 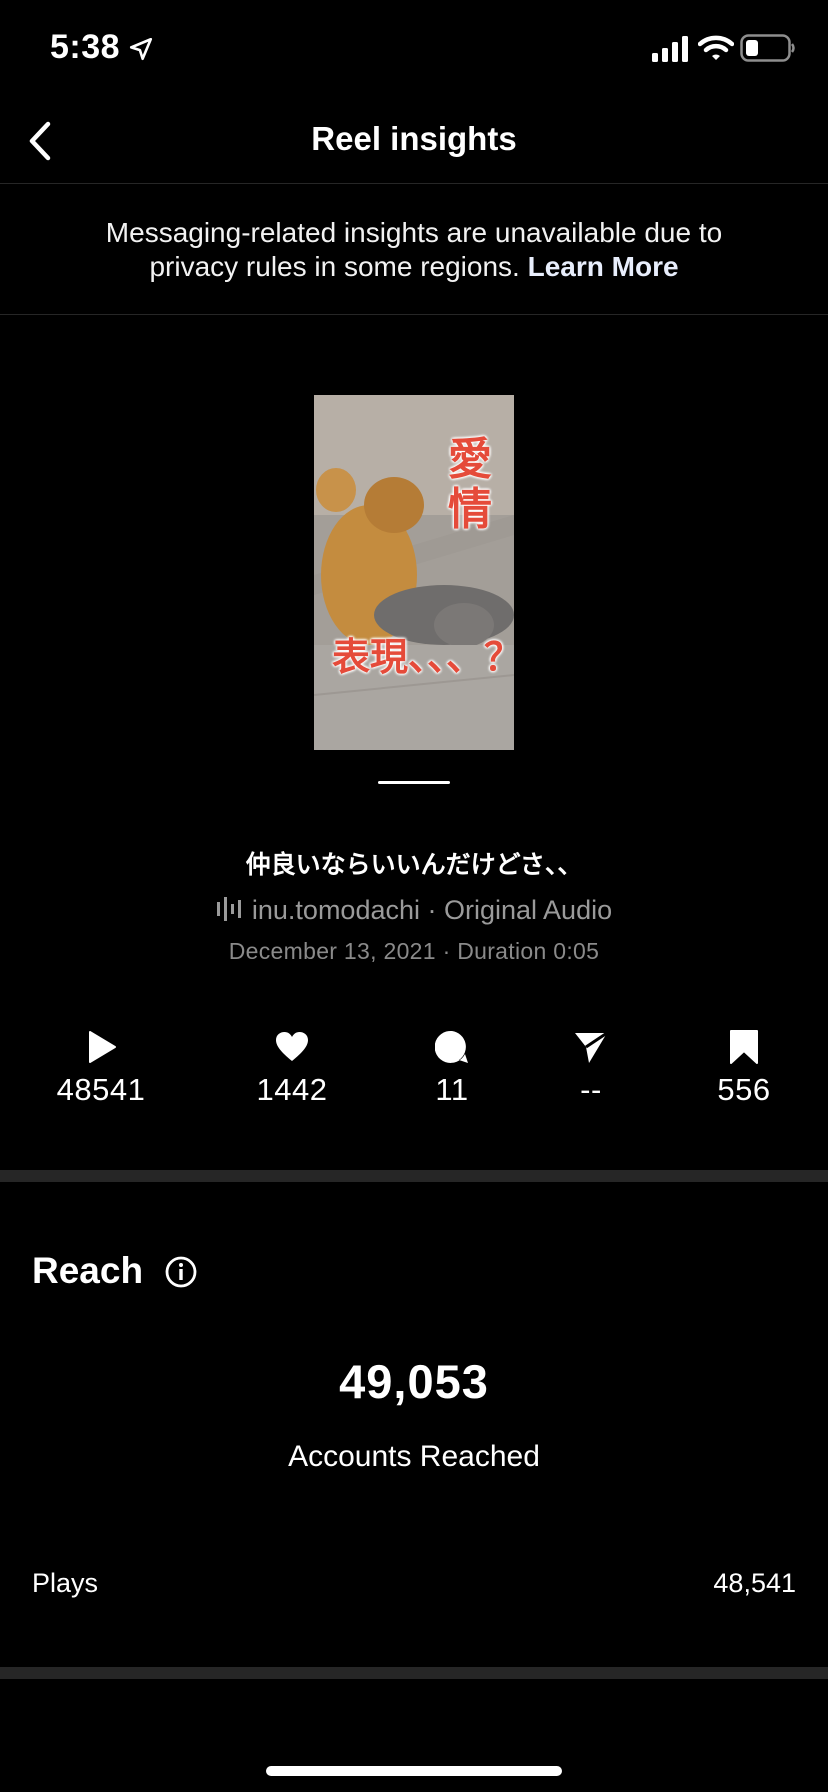 I want to click on stat-saves: 556, so click(x=744, y=1069).